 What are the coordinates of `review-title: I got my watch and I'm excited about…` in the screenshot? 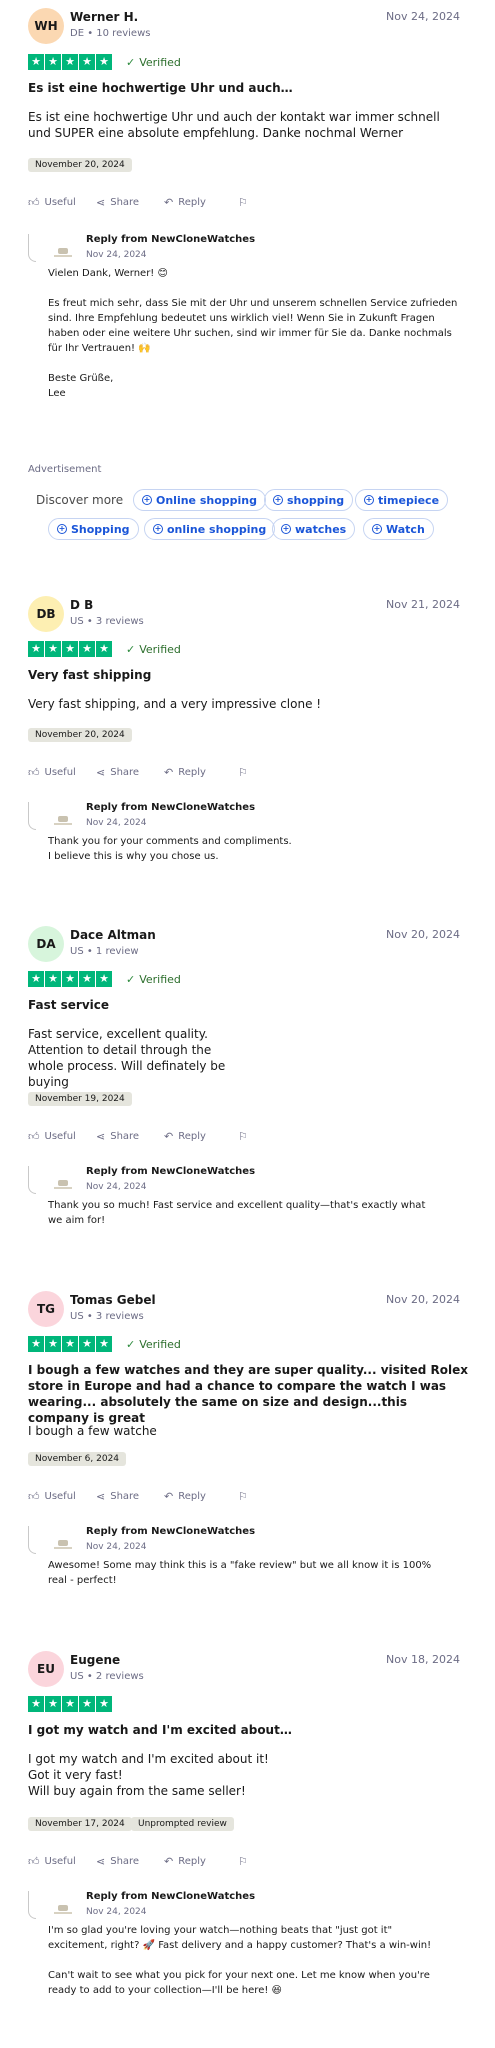 It's located at (244, 1730).